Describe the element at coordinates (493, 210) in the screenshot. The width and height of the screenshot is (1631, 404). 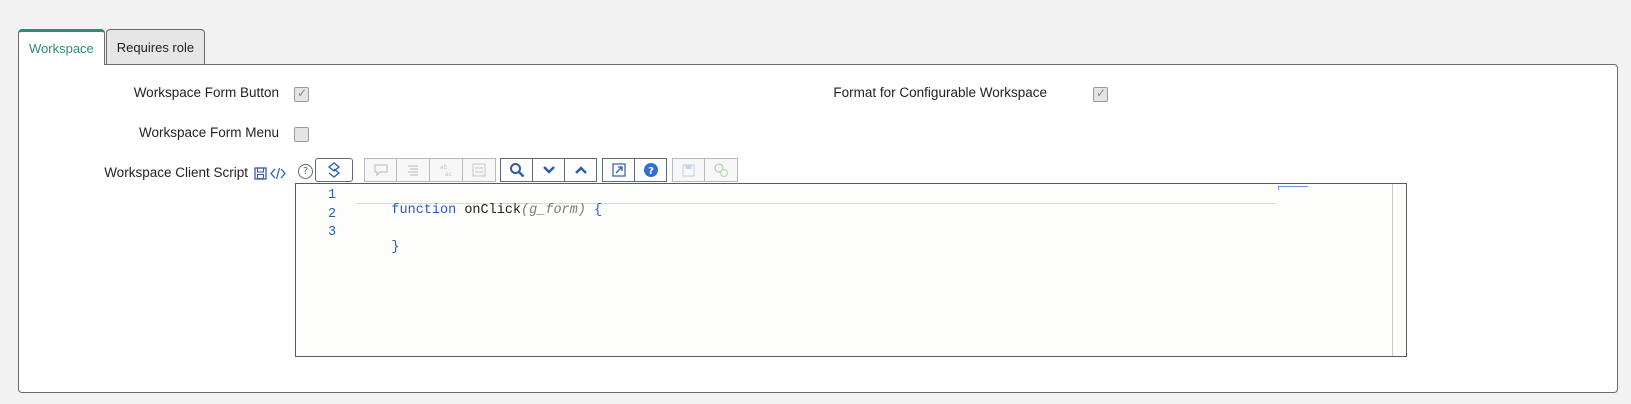
I see `code-token: onClick` at that location.